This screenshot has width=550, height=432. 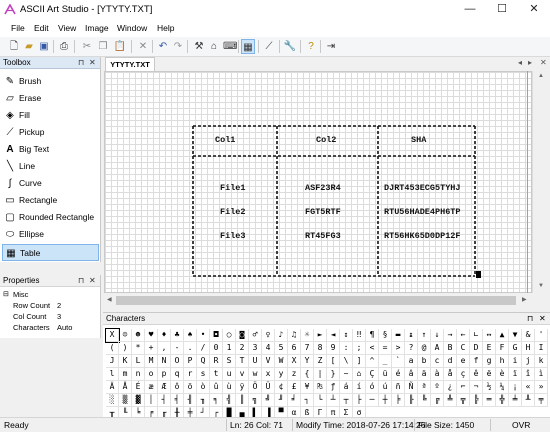 What do you see at coordinates (216, 361) in the screenshot?
I see `character-cell: R` at bounding box center [216, 361].